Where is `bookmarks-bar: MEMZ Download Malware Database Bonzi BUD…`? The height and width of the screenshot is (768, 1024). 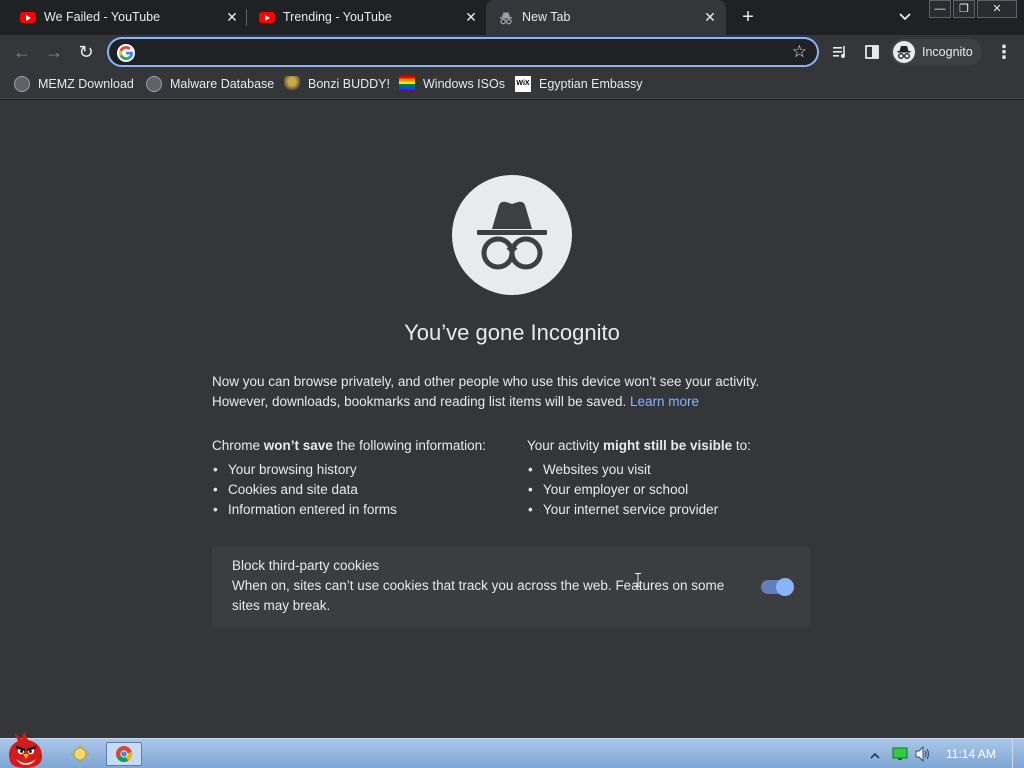
bookmarks-bar: MEMZ Download Malware Database Bonzi BUD… is located at coordinates (512, 84).